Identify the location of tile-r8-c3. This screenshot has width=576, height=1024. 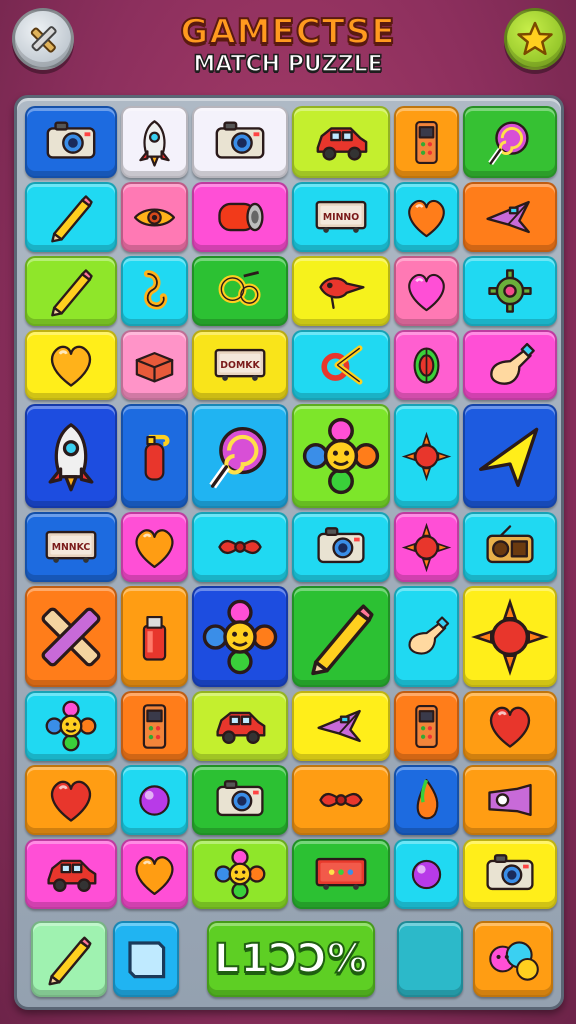
(240, 726).